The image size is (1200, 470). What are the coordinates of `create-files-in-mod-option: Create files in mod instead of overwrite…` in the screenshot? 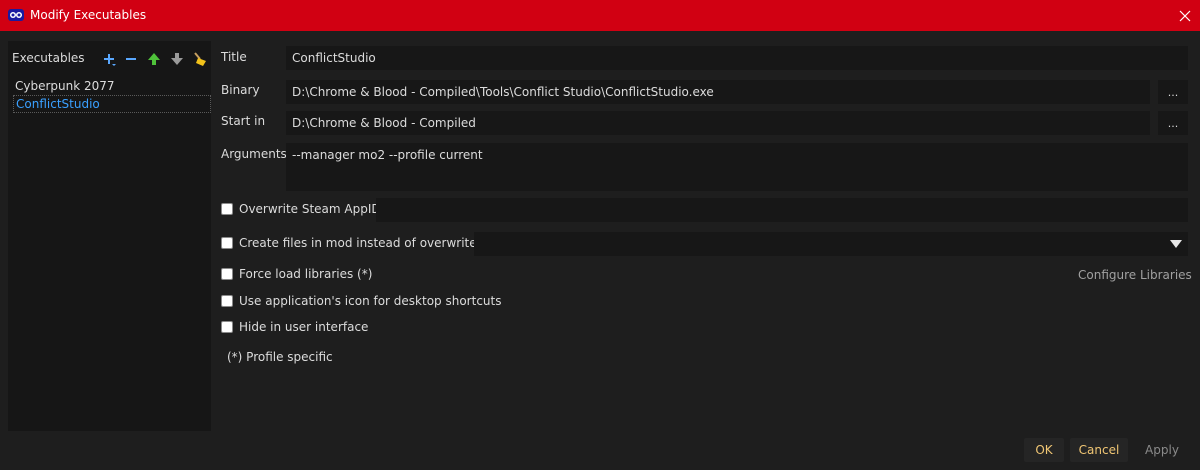 It's located at (358, 243).